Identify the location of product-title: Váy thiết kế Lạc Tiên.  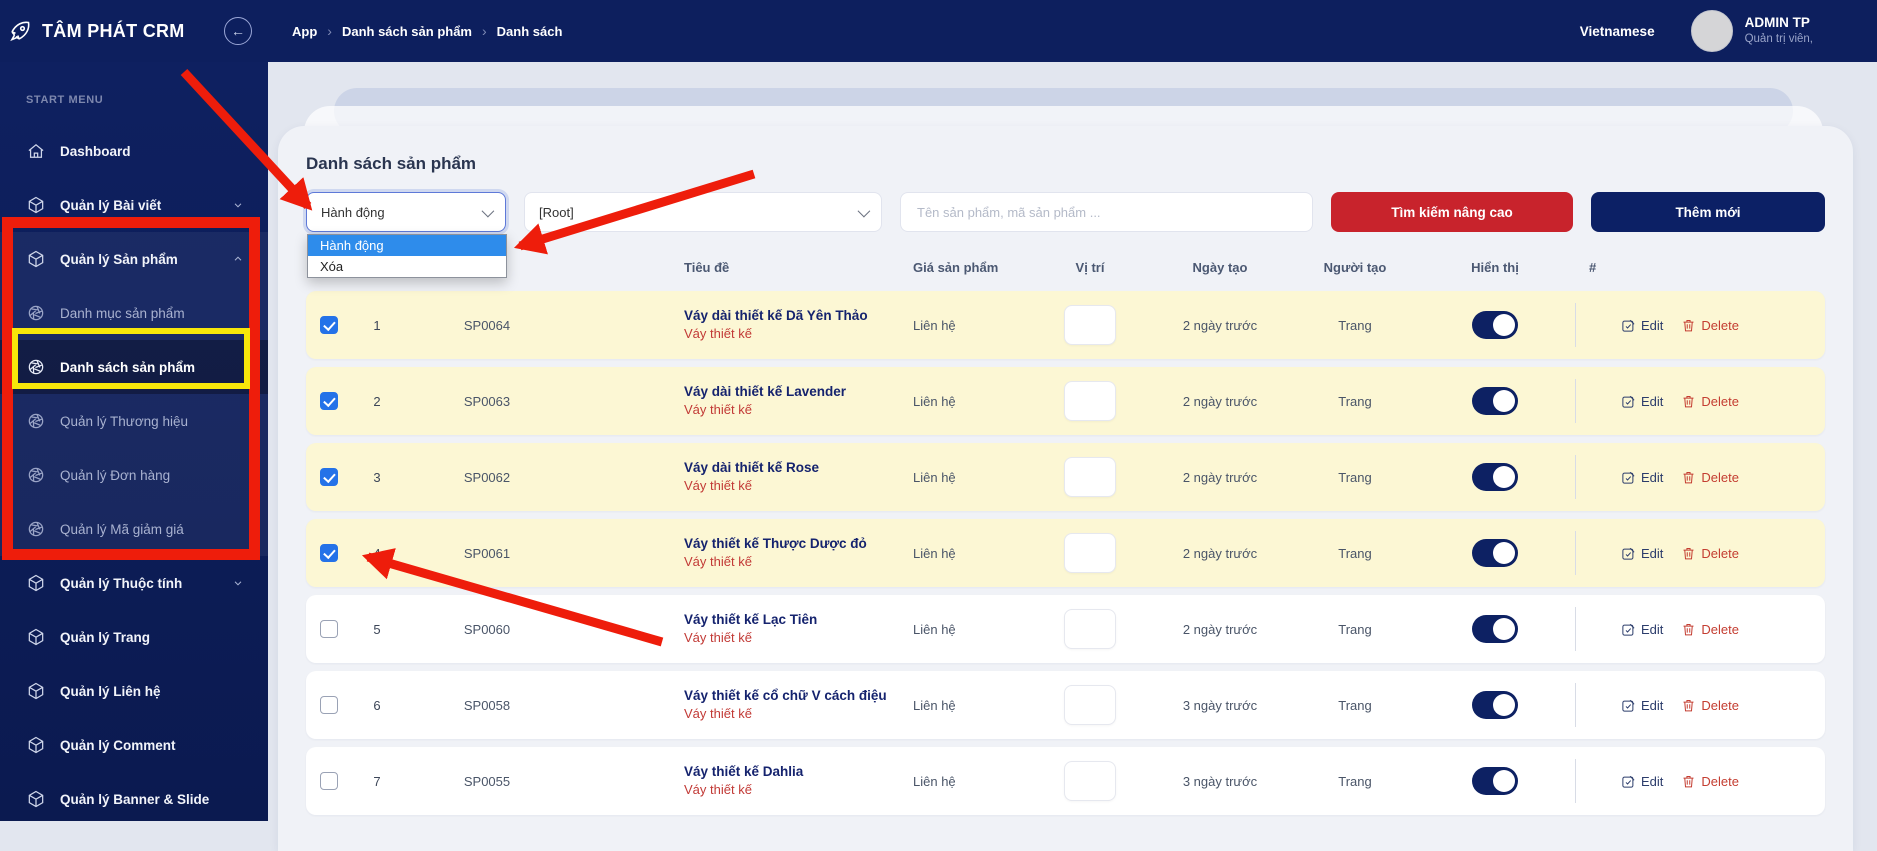
(784, 620).